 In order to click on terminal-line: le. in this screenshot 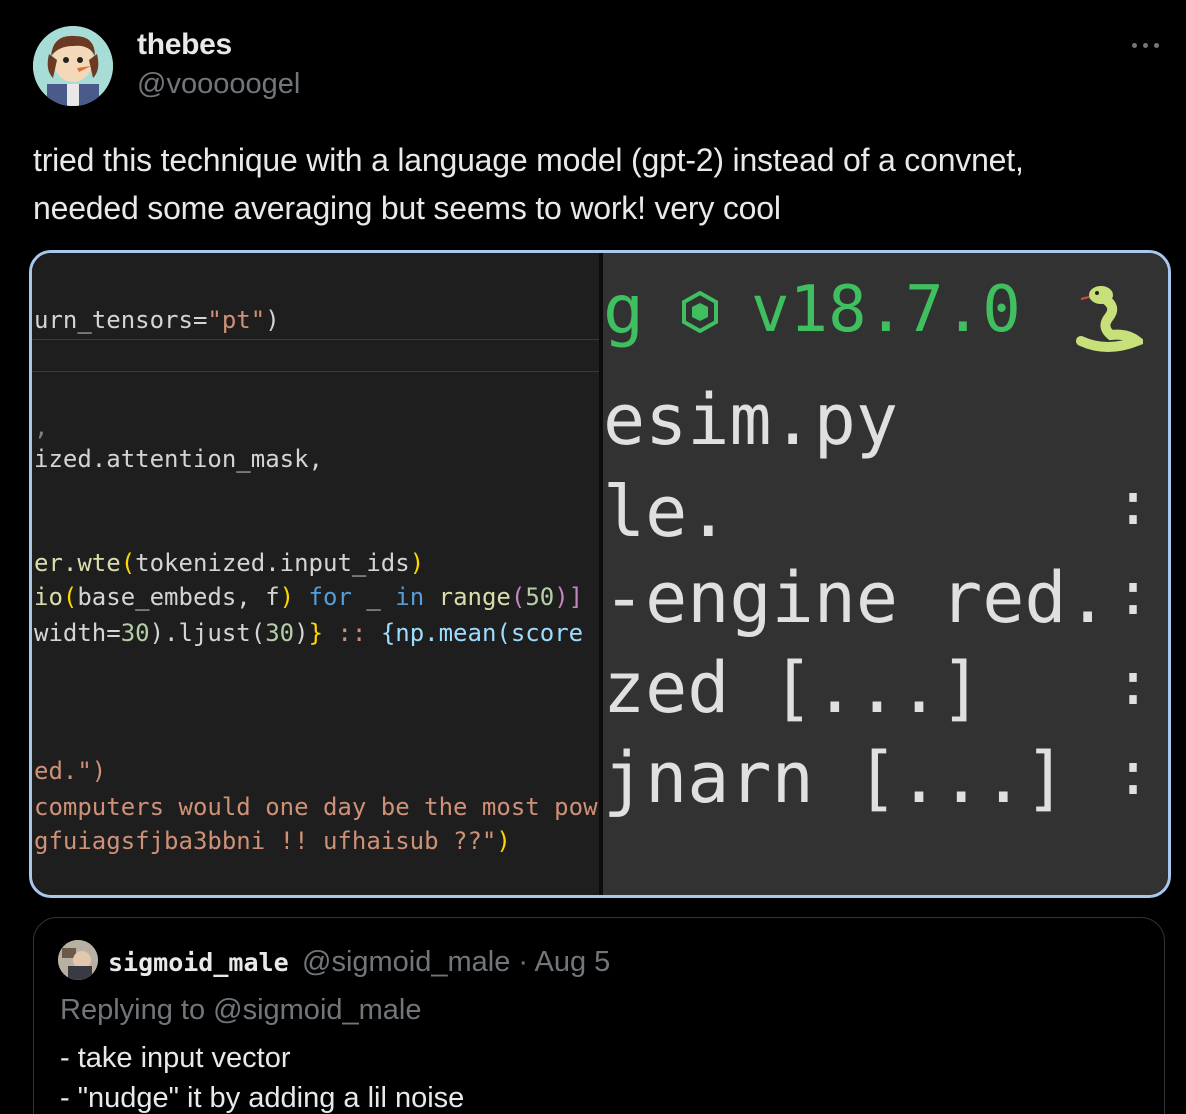, I will do `click(666, 512)`.